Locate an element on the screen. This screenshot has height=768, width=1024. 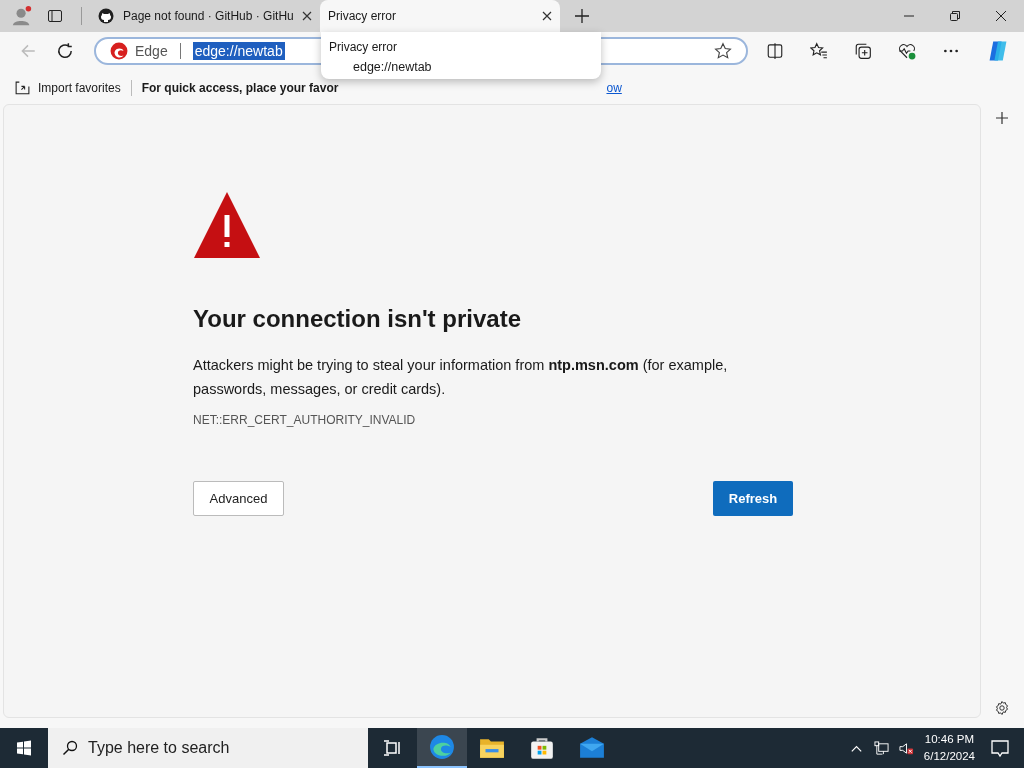
url-text: edge://newtab is located at coordinates (238, 51).